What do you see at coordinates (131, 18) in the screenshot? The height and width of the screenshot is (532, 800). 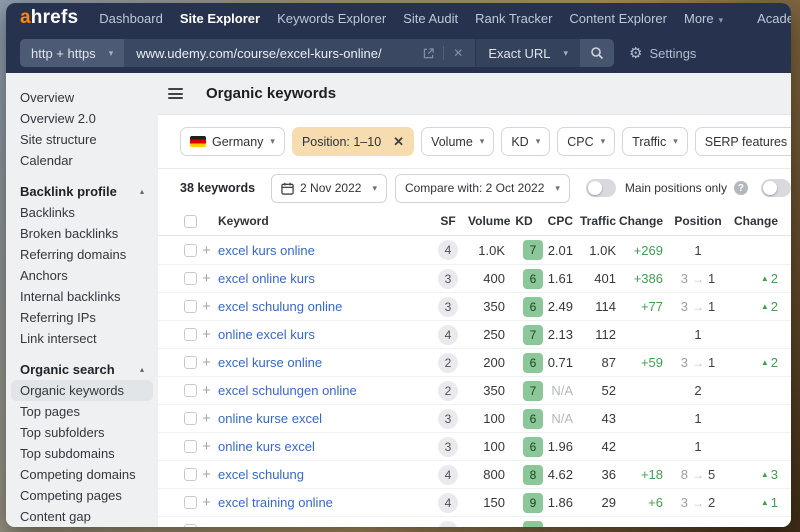 I see `nav-item-dashboard: Dashboard` at bounding box center [131, 18].